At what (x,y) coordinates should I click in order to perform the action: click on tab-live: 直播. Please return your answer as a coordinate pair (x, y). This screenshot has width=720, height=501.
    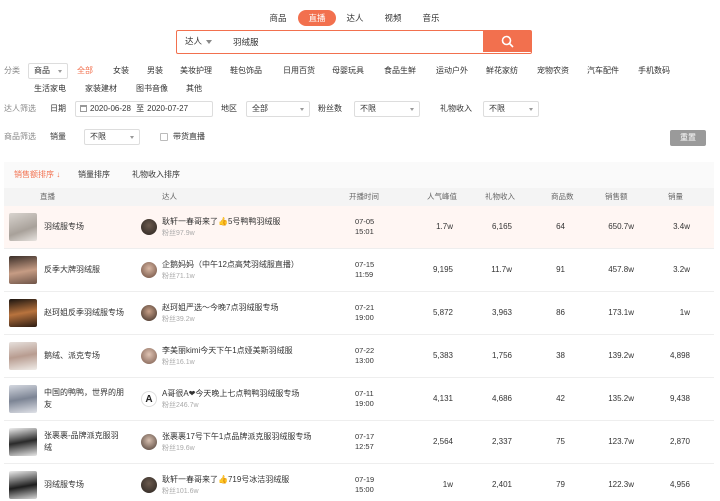
    Looking at the image, I should click on (317, 18).